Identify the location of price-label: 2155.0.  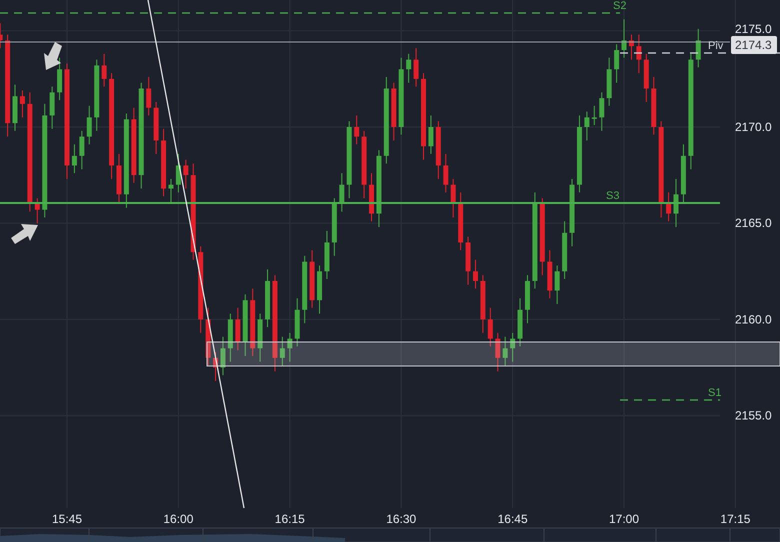
(753, 415).